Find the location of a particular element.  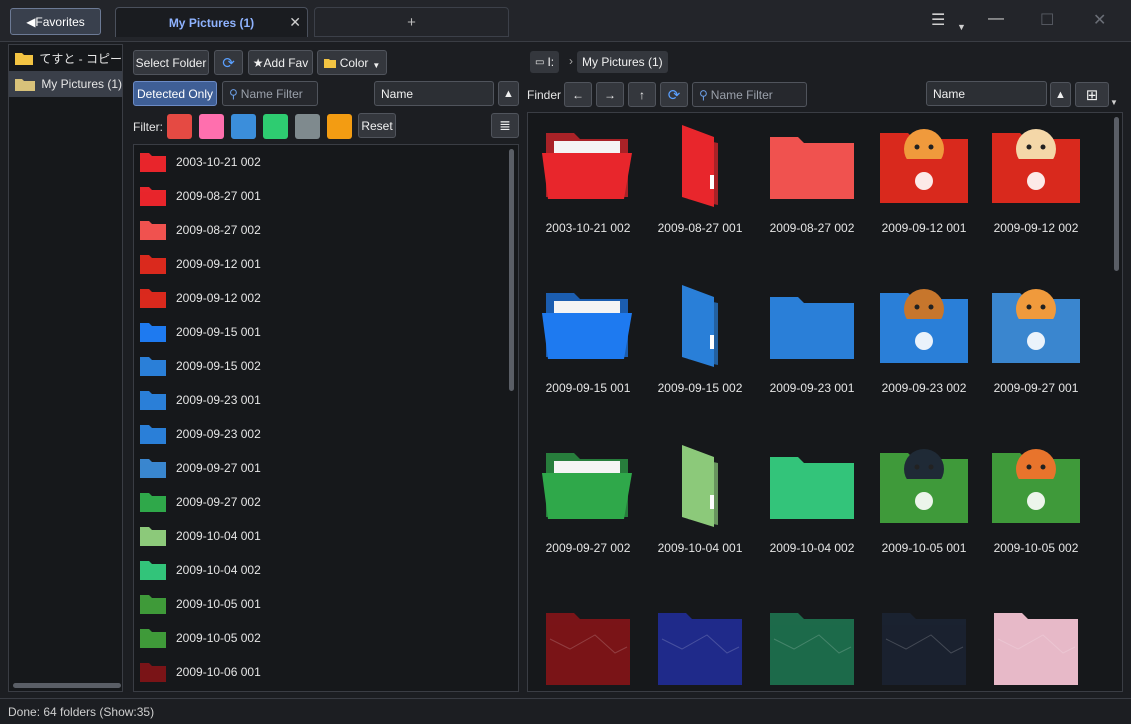

folder-thumbnail: 2009-09-23 001 is located at coordinates (812, 355).